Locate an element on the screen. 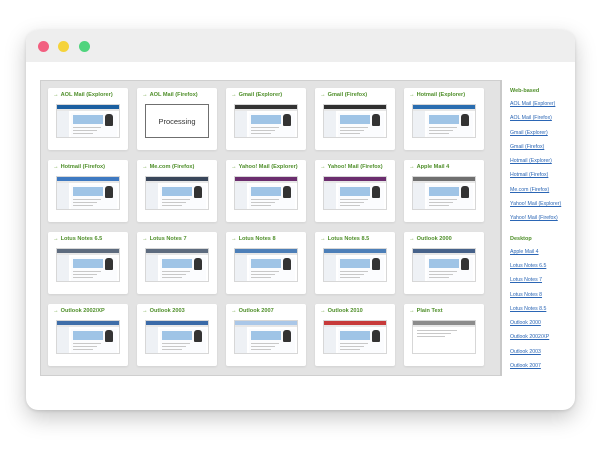 The image size is (600, 449). preview-card: → Apple Mail 4 is located at coordinates (444, 191).